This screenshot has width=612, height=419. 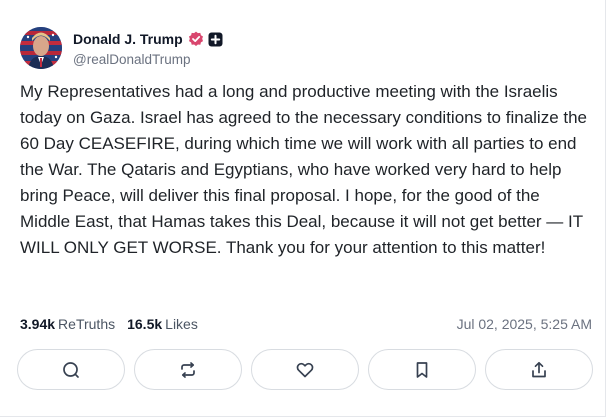 What do you see at coordinates (524, 324) in the screenshot?
I see `post-timestamp: Jul 02, 2025, 5:25 AM` at bounding box center [524, 324].